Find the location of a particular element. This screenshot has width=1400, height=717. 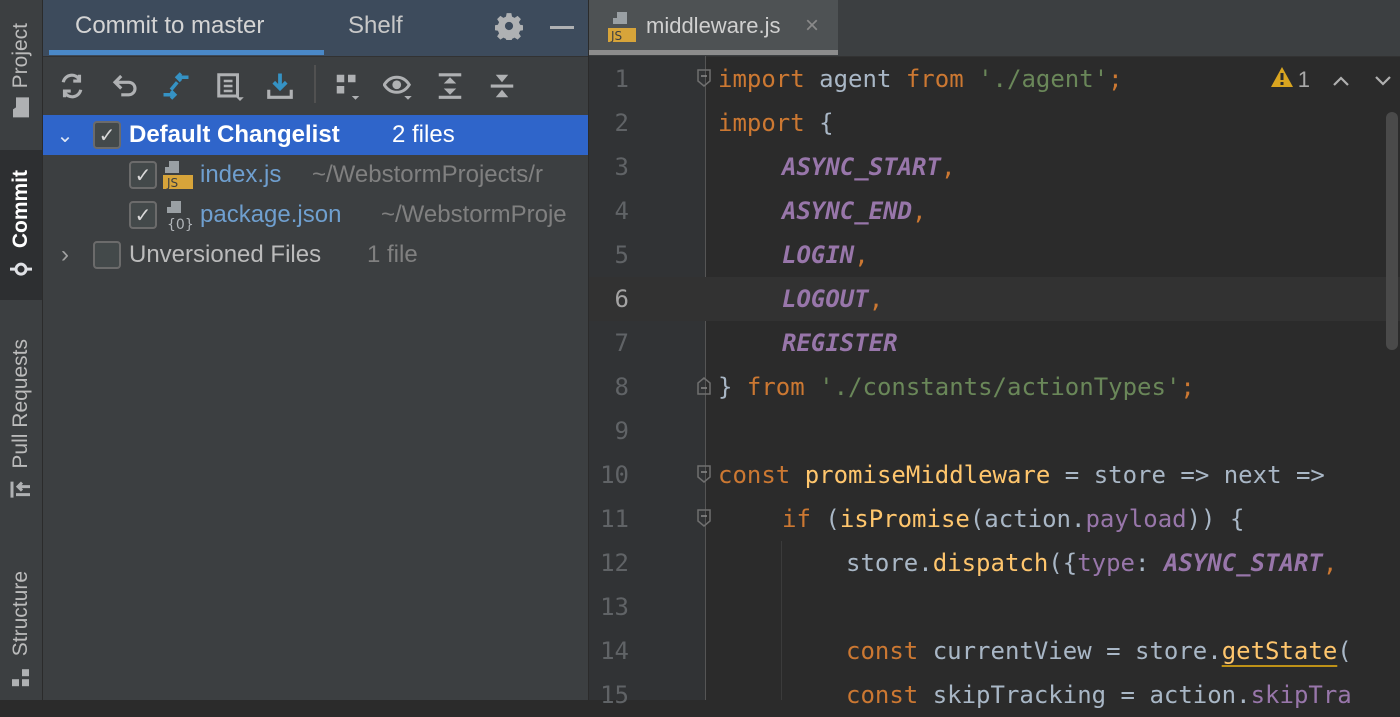

json-file-icon: {0} is located at coordinates (179, 216).